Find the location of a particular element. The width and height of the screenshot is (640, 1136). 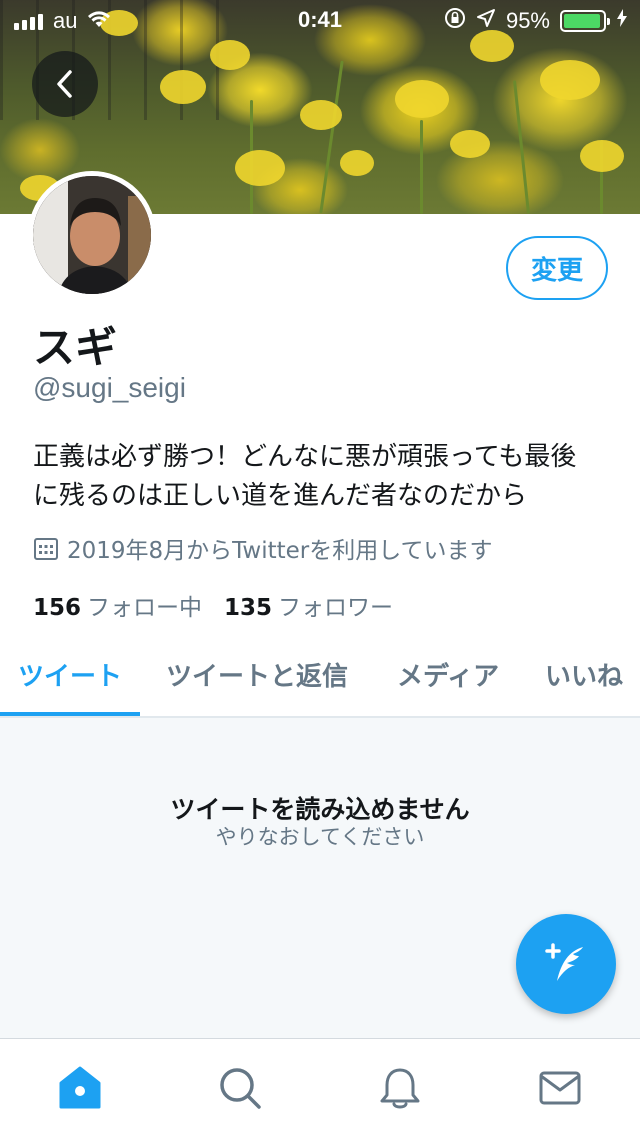

display-name: スギ is located at coordinates (75, 347).